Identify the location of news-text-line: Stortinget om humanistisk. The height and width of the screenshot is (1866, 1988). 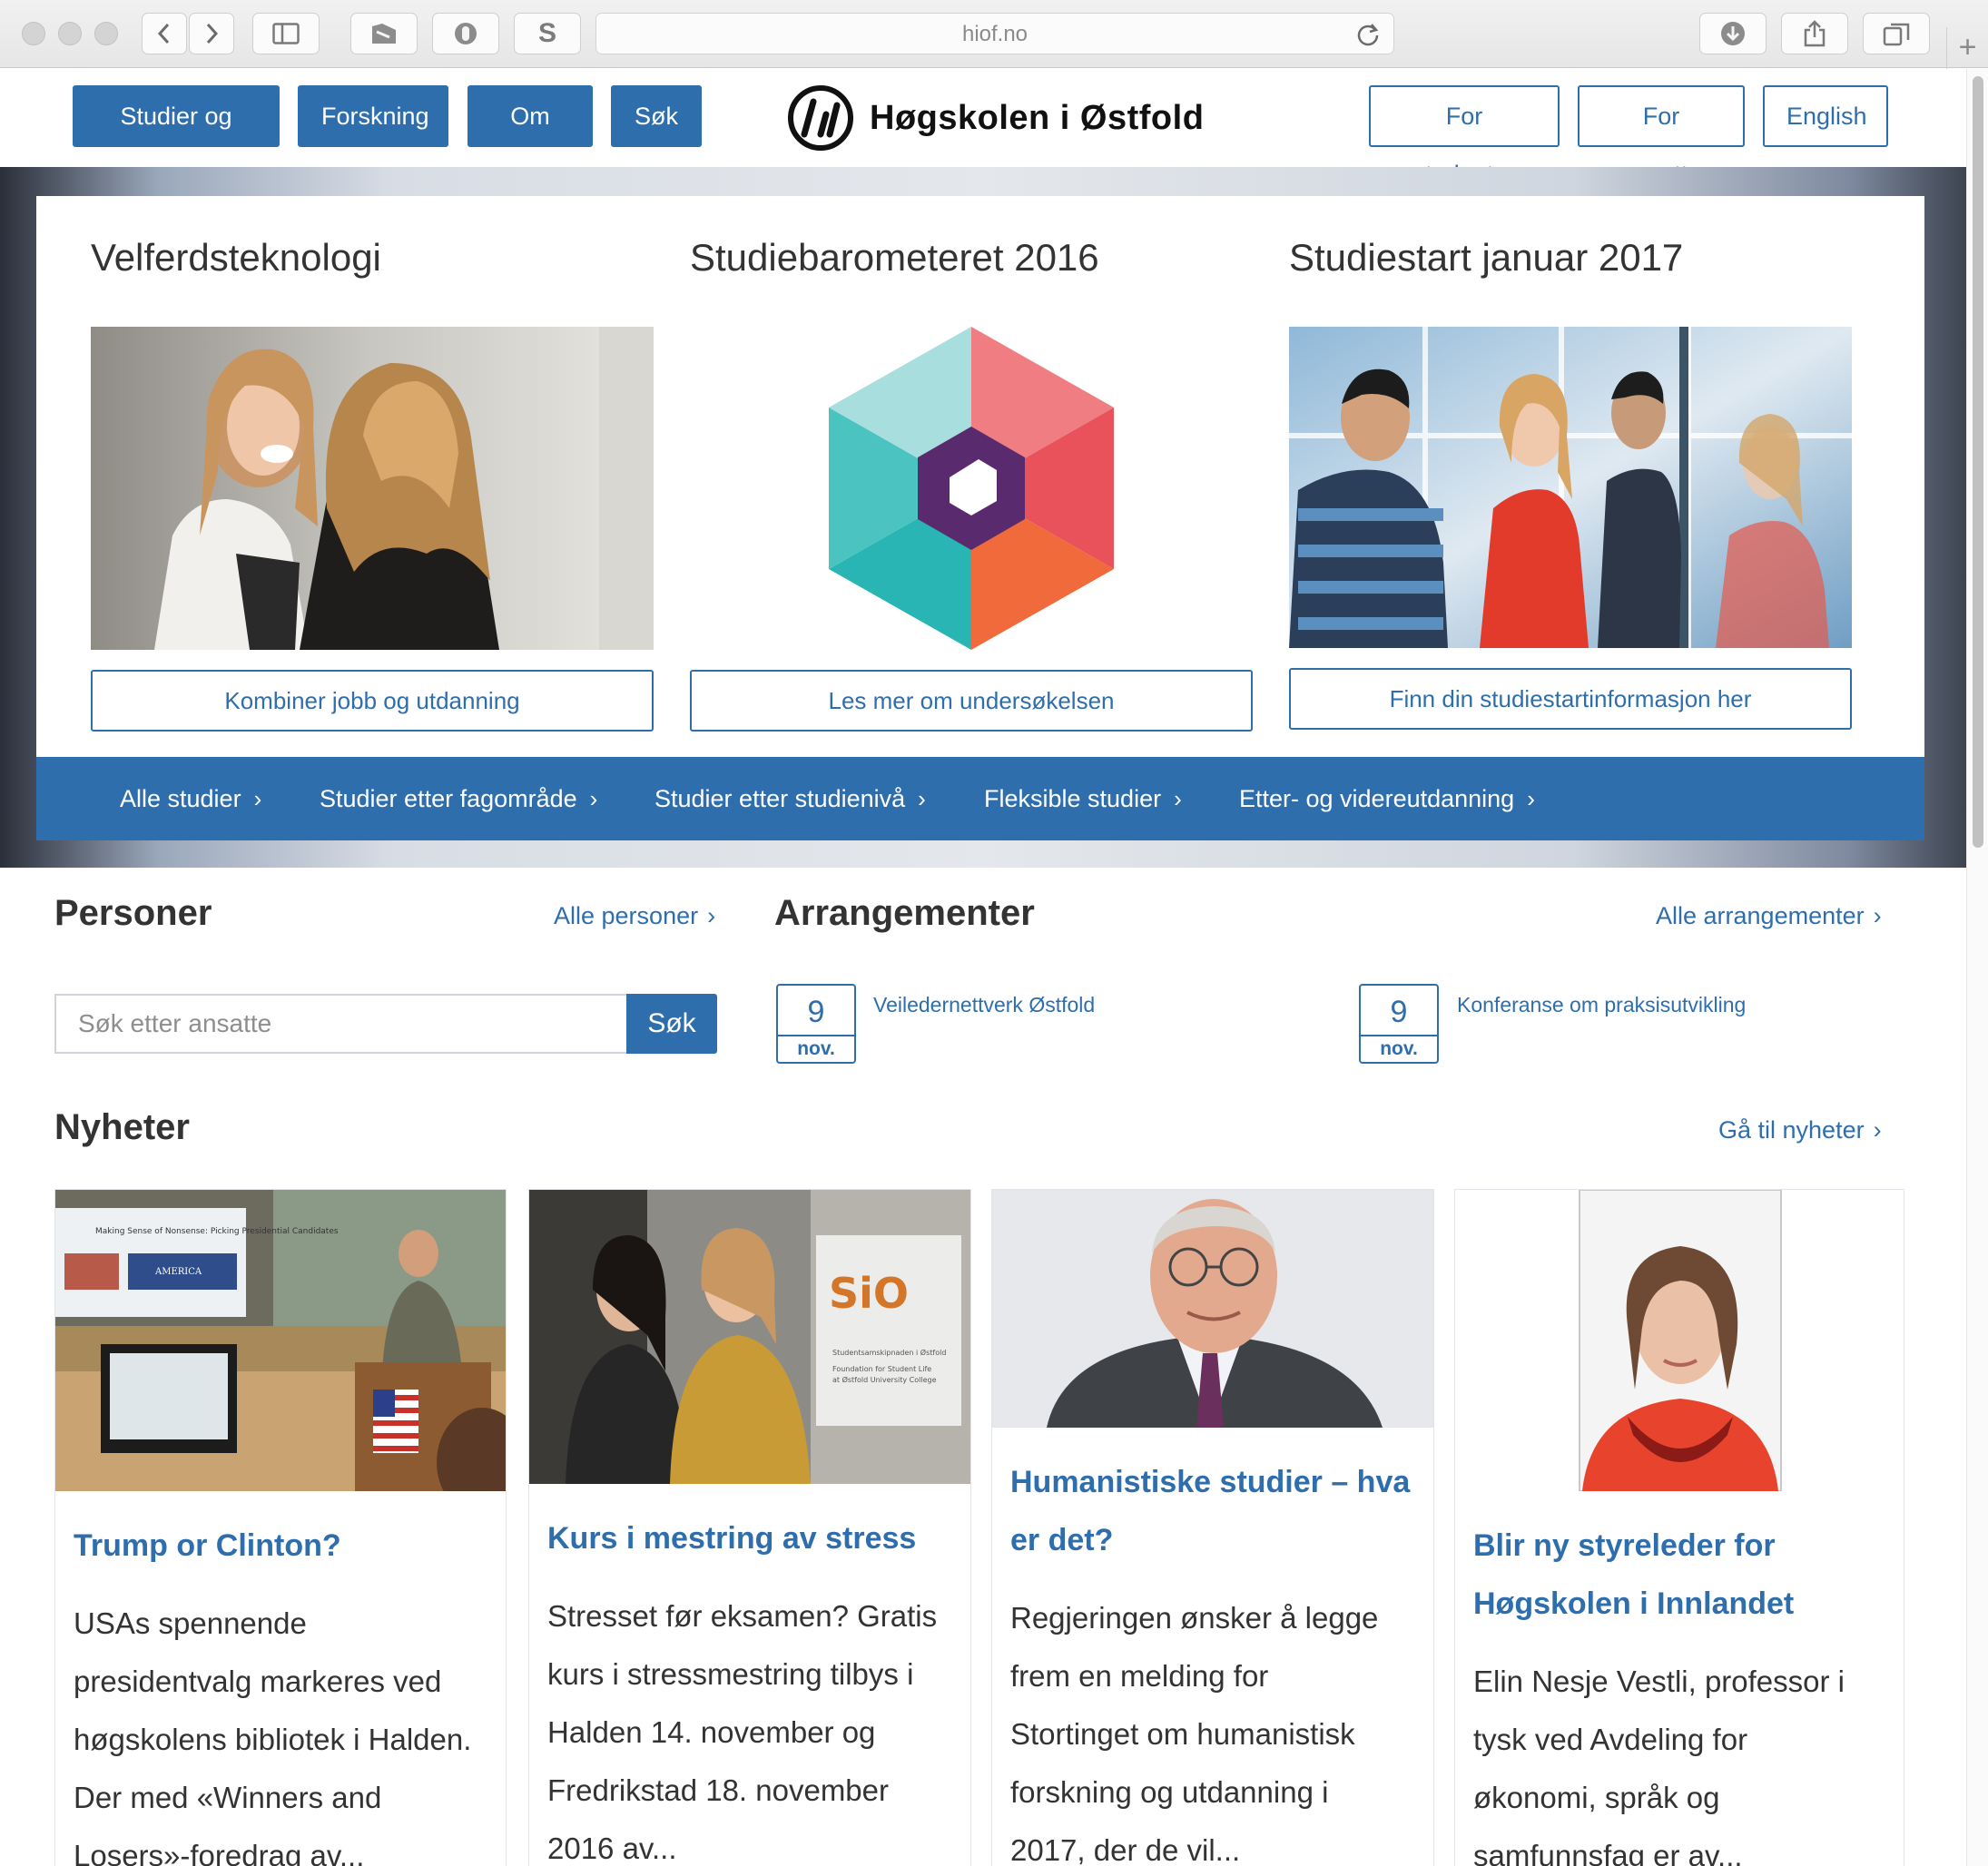
(1182, 1734).